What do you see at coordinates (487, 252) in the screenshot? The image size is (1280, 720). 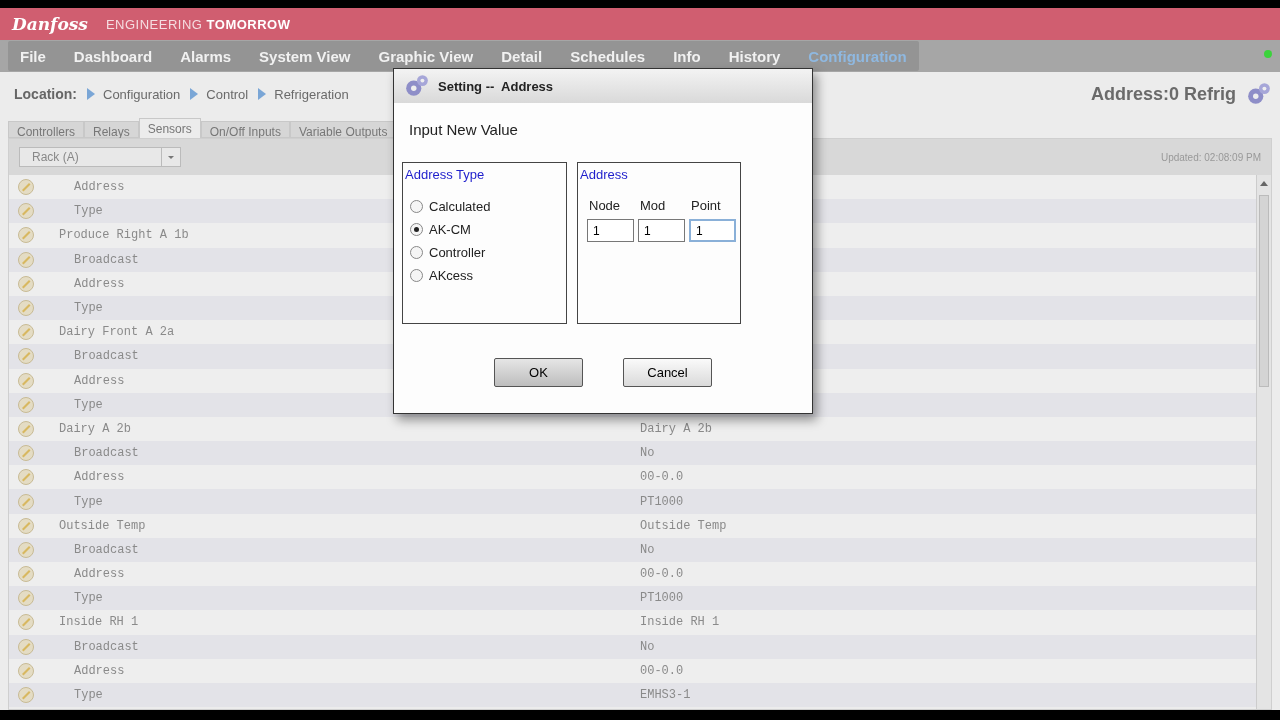 I see `radio-option: Controller` at bounding box center [487, 252].